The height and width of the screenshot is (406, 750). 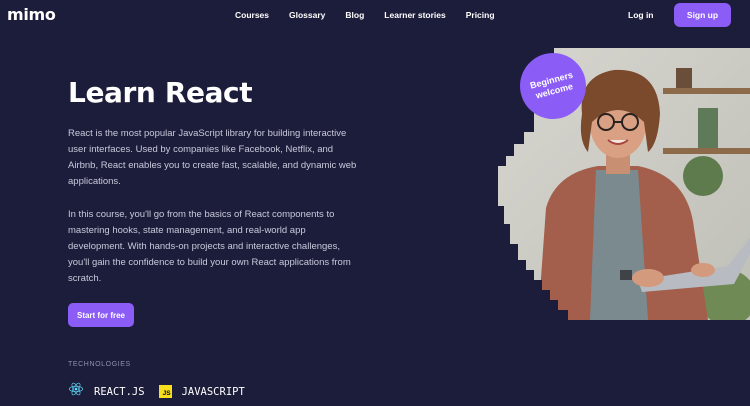 What do you see at coordinates (702, 15) in the screenshot?
I see `signup-button: Sign up` at bounding box center [702, 15].